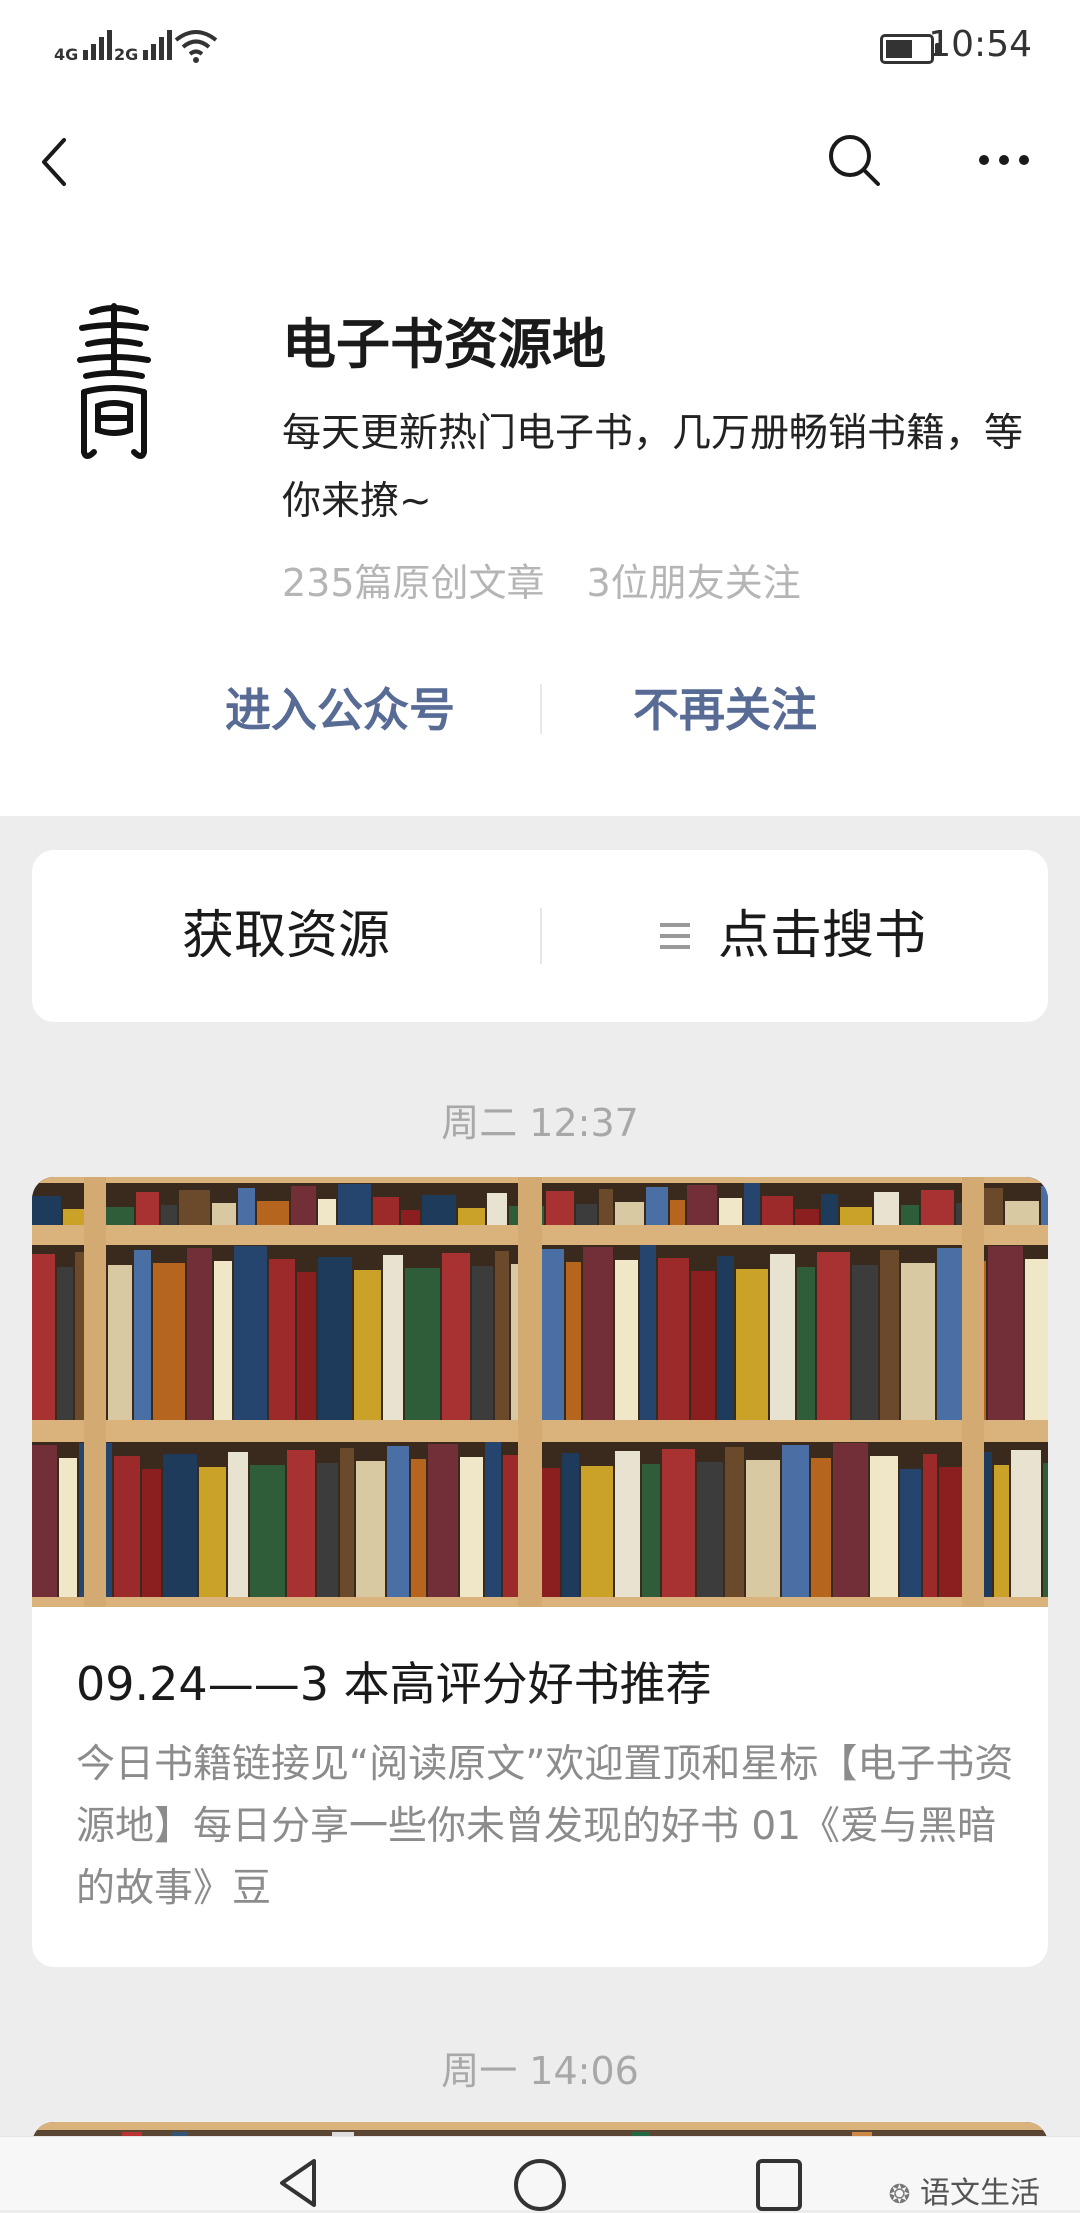  What do you see at coordinates (196, 46) in the screenshot?
I see `wifi-icon` at bounding box center [196, 46].